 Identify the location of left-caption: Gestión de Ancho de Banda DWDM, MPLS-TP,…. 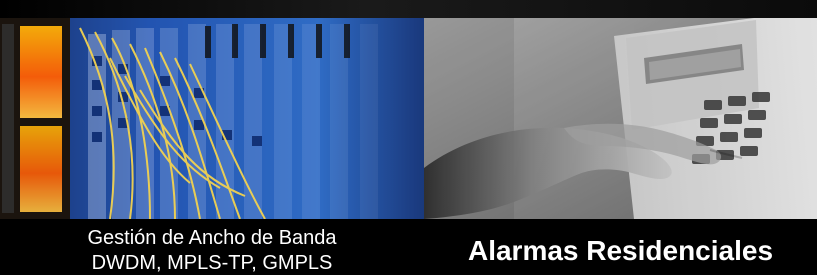
(212, 247).